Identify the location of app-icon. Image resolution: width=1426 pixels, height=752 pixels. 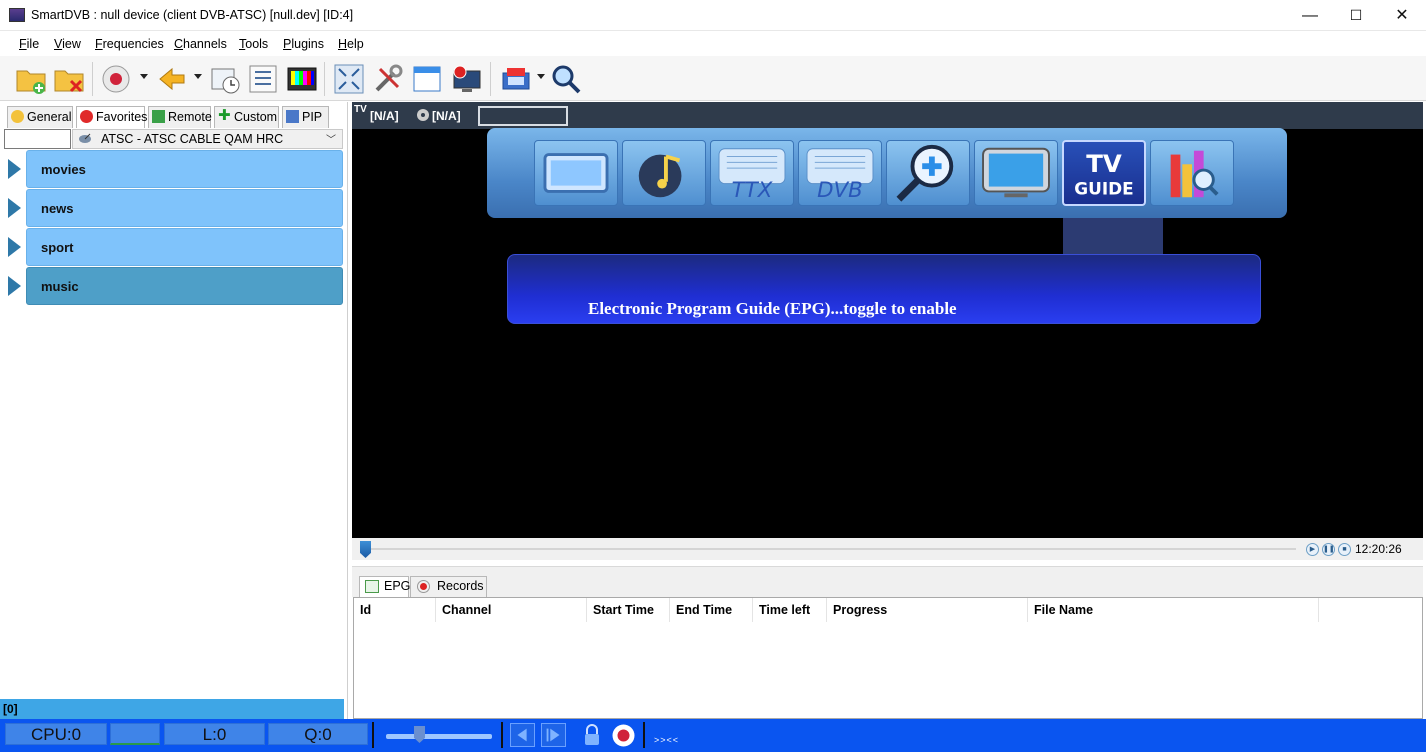
(17, 15).